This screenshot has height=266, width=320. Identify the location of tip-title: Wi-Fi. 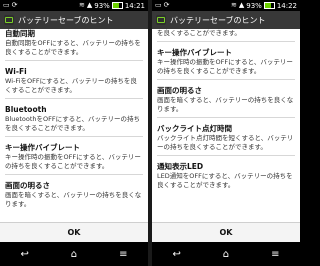
(16, 71).